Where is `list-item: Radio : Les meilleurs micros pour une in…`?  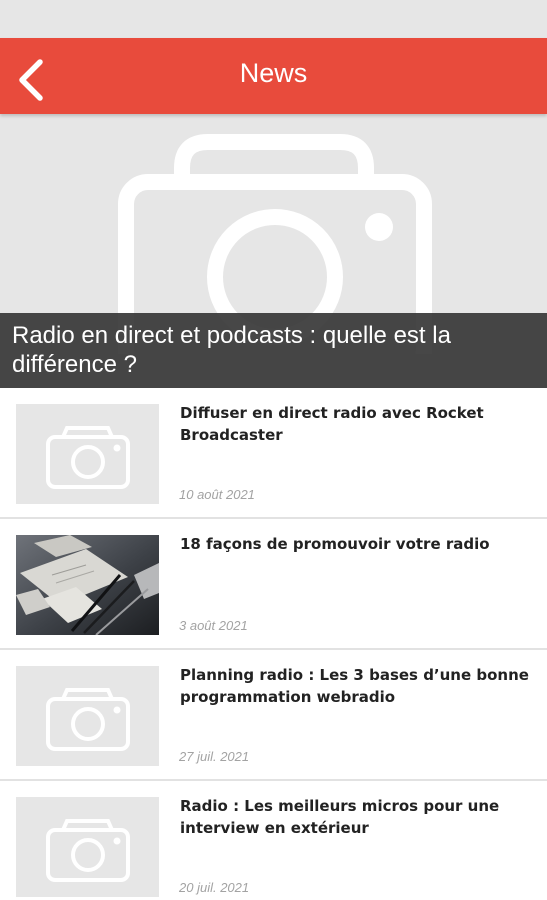 list-item: Radio : Les meilleurs micros pour une in… is located at coordinates (273, 840).